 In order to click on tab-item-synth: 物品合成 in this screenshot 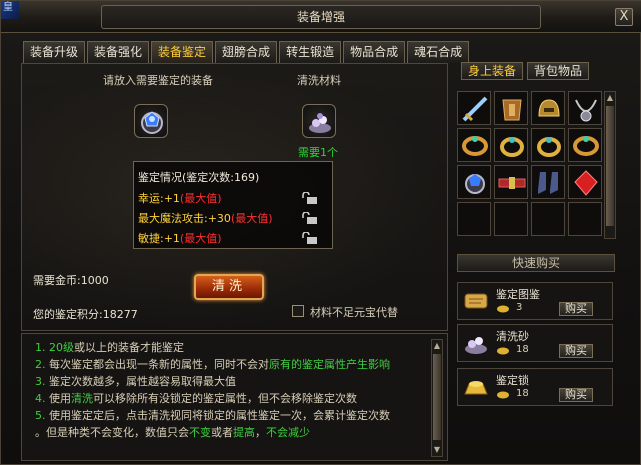, I will do `click(374, 52)`.